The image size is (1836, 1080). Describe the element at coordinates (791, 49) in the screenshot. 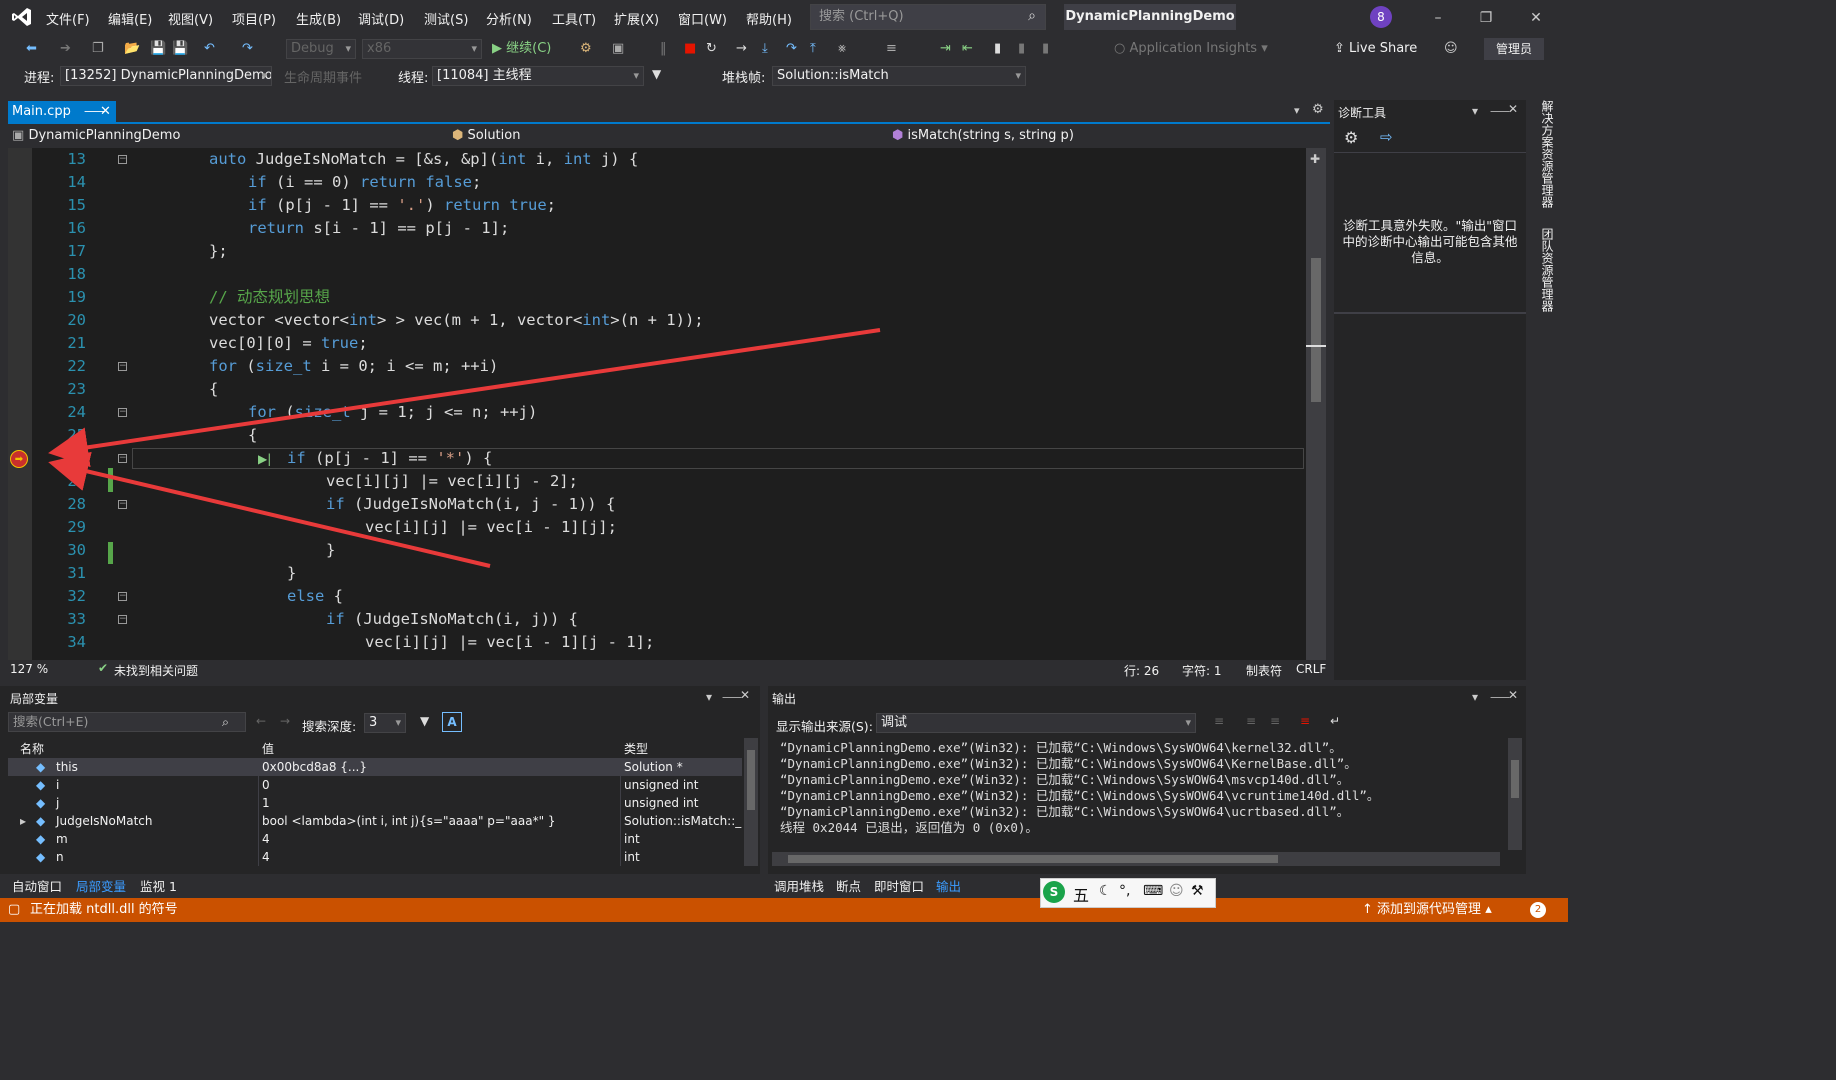

I see `step-over-icon: ↷` at that location.